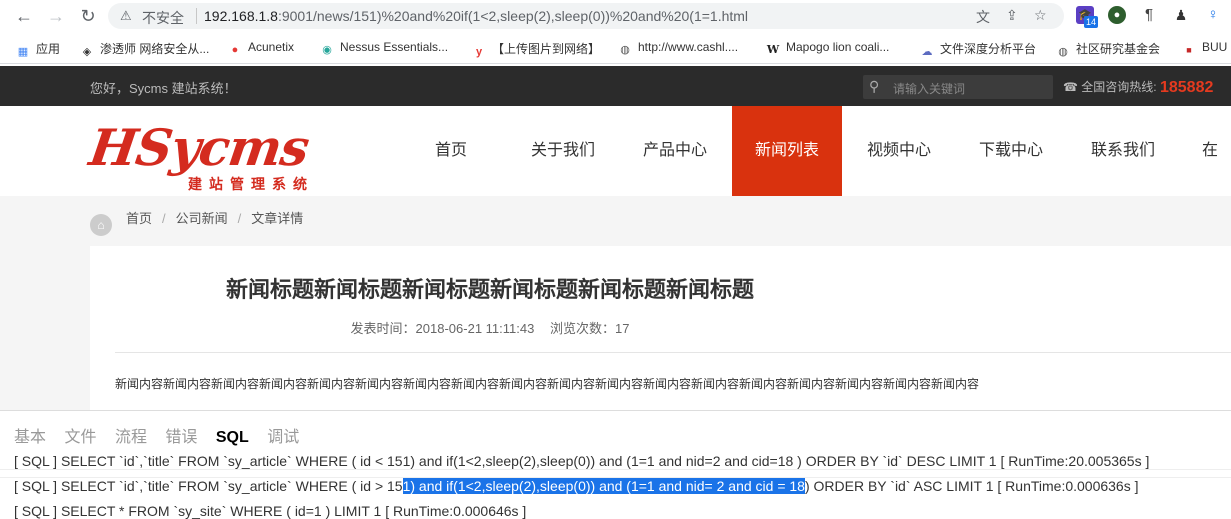  I want to click on publish-time: 发表时间：2018-06-21 11:11:43, so click(442, 328).